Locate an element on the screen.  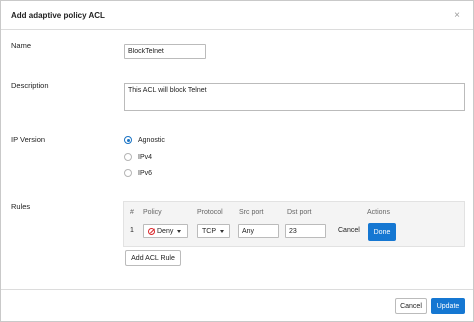
add-acl-rule-button: Add ACL Rule is located at coordinates (153, 258).